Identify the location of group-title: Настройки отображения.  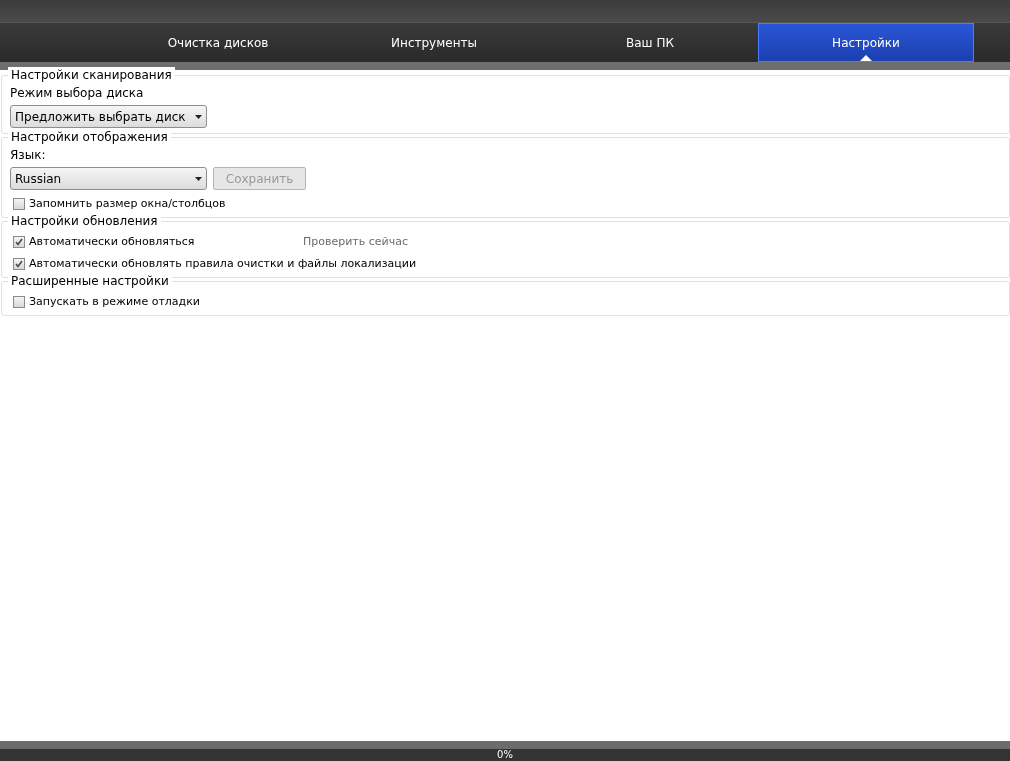
(89, 137).